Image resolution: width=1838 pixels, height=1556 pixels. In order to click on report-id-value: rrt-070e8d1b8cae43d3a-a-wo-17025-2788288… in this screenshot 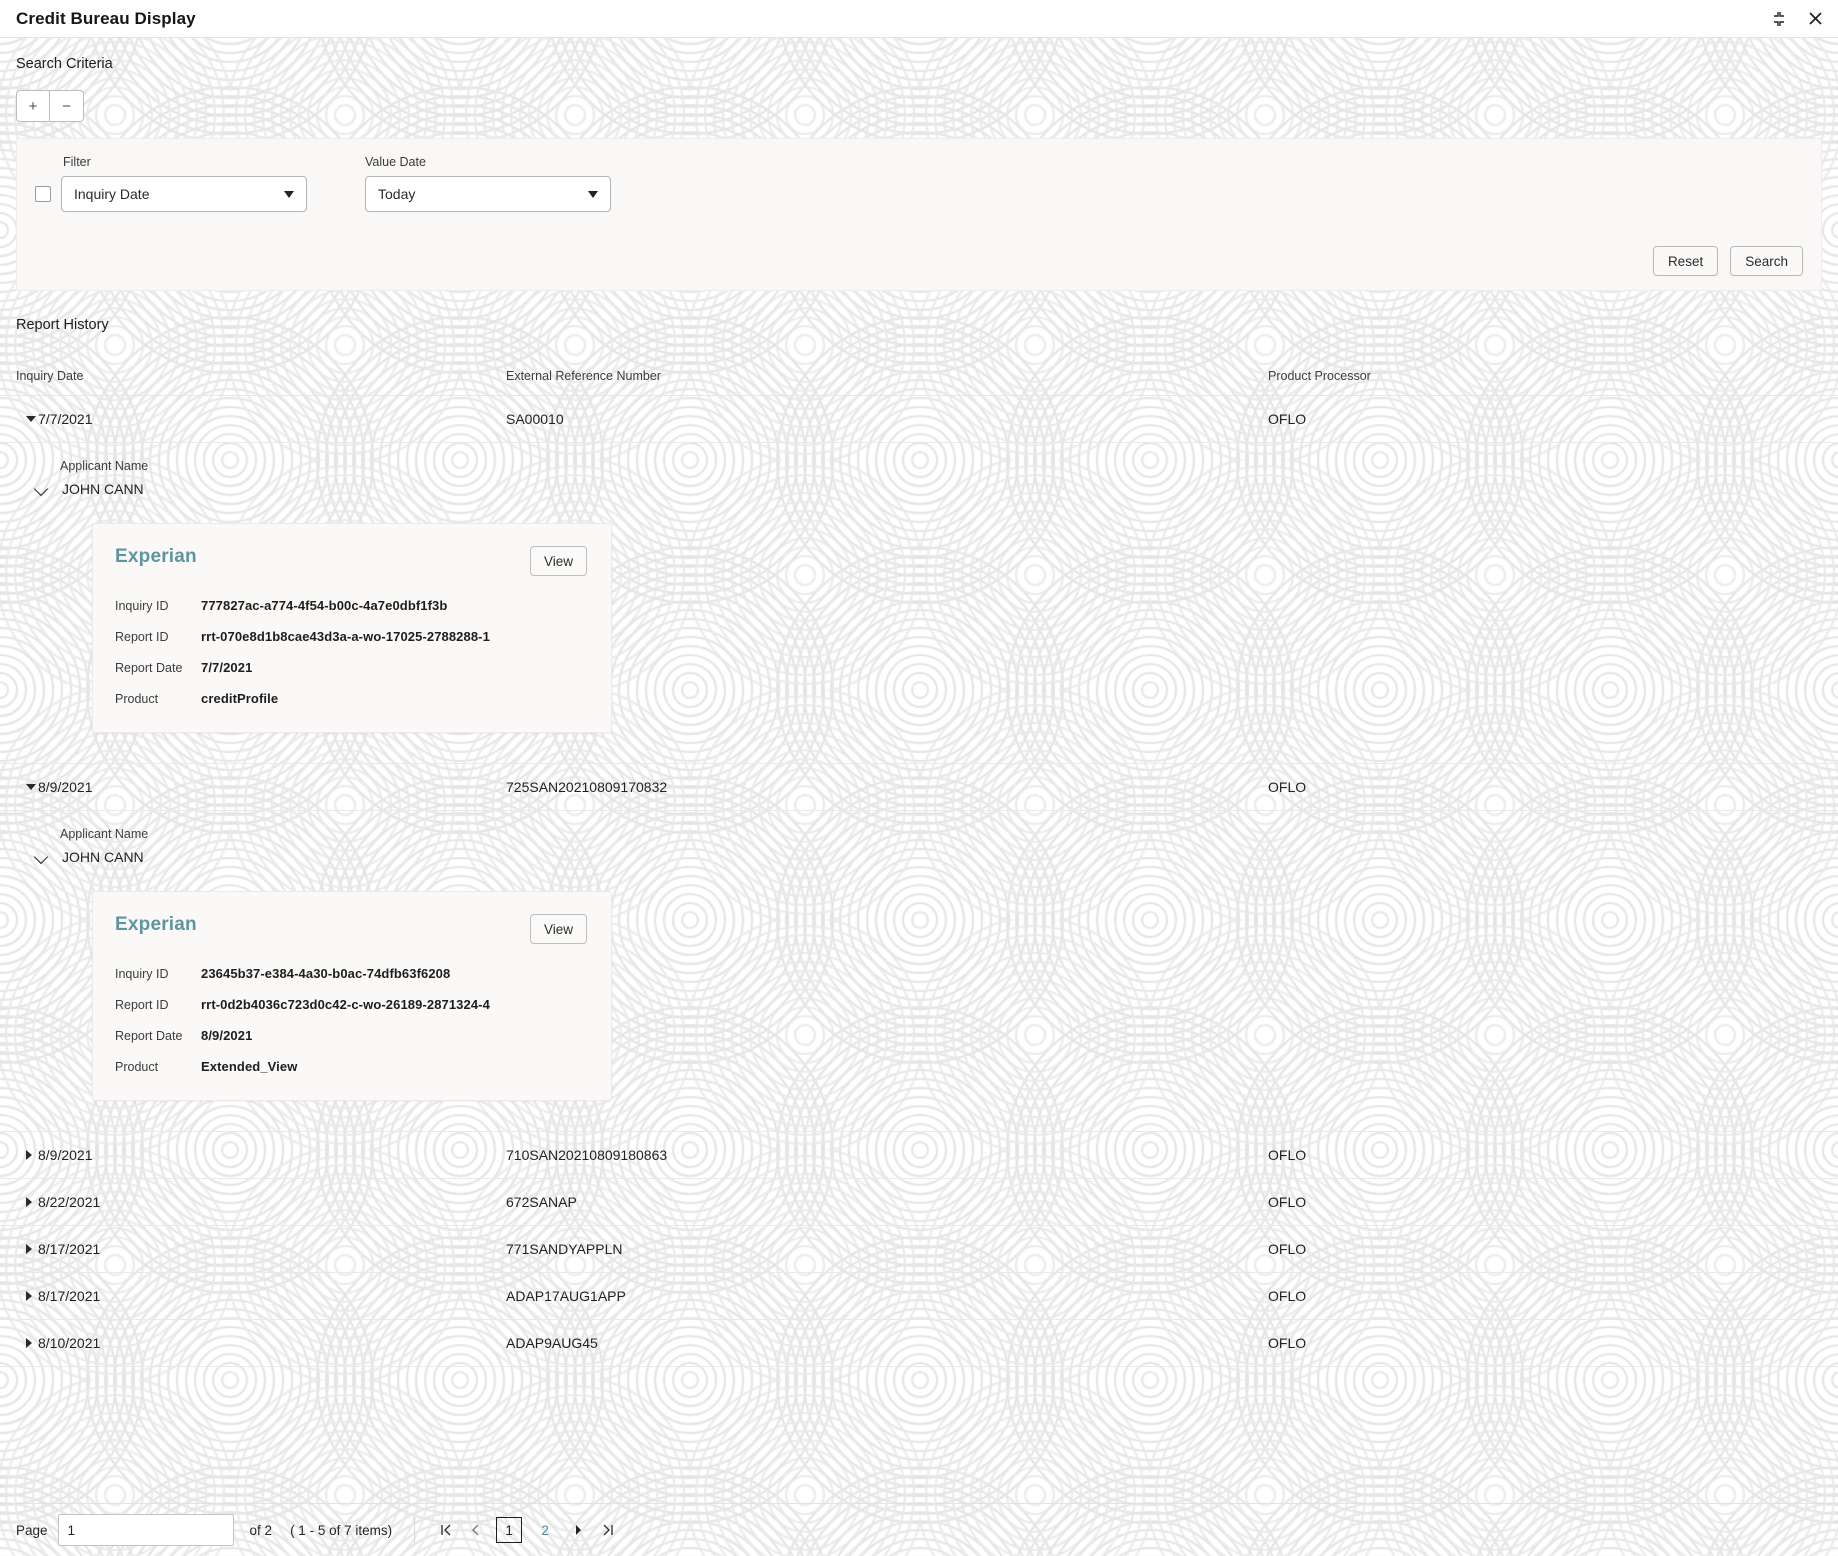, I will do `click(345, 636)`.